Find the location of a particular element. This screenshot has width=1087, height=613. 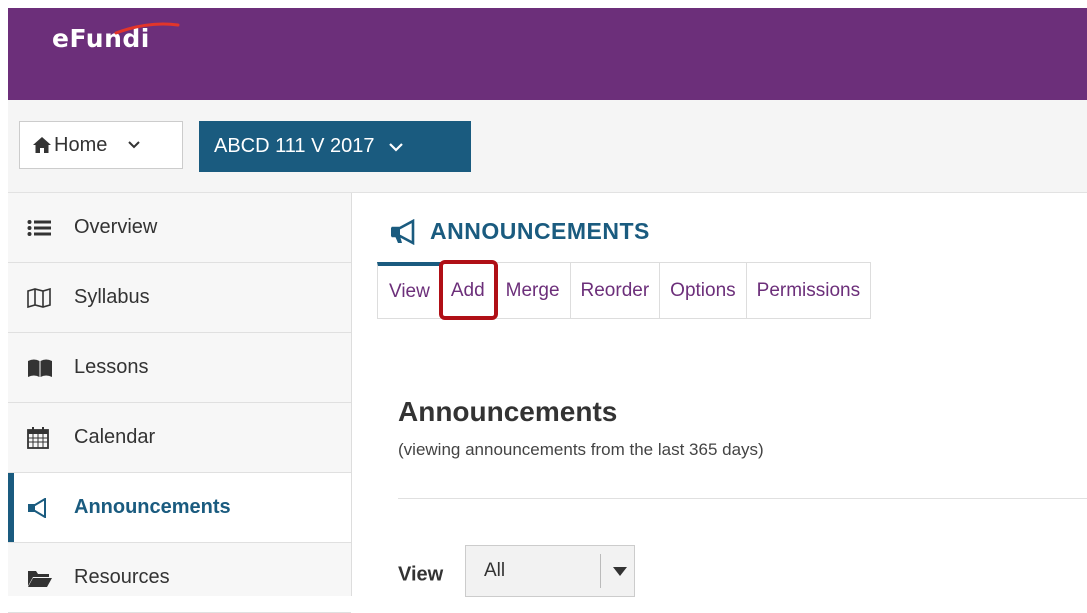

logo-swoosh-icon is located at coordinates (147, 28).